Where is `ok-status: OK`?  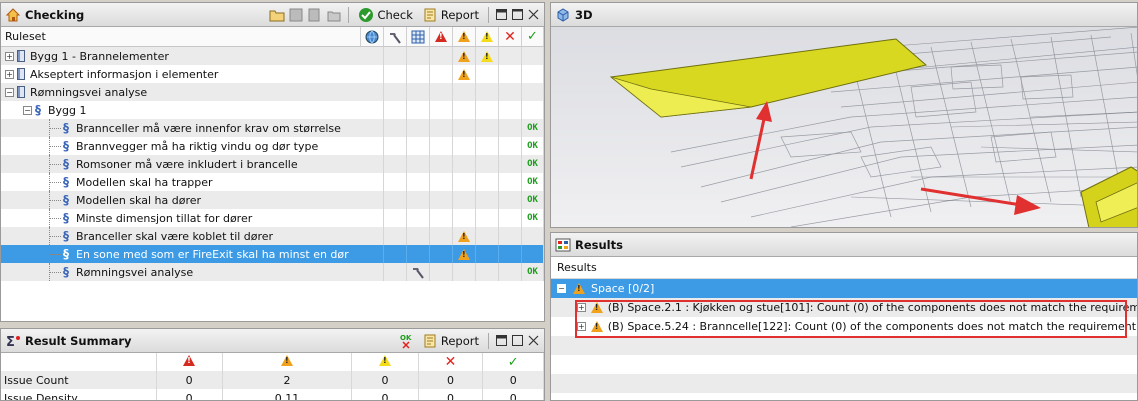 ok-status: OK is located at coordinates (532, 218).